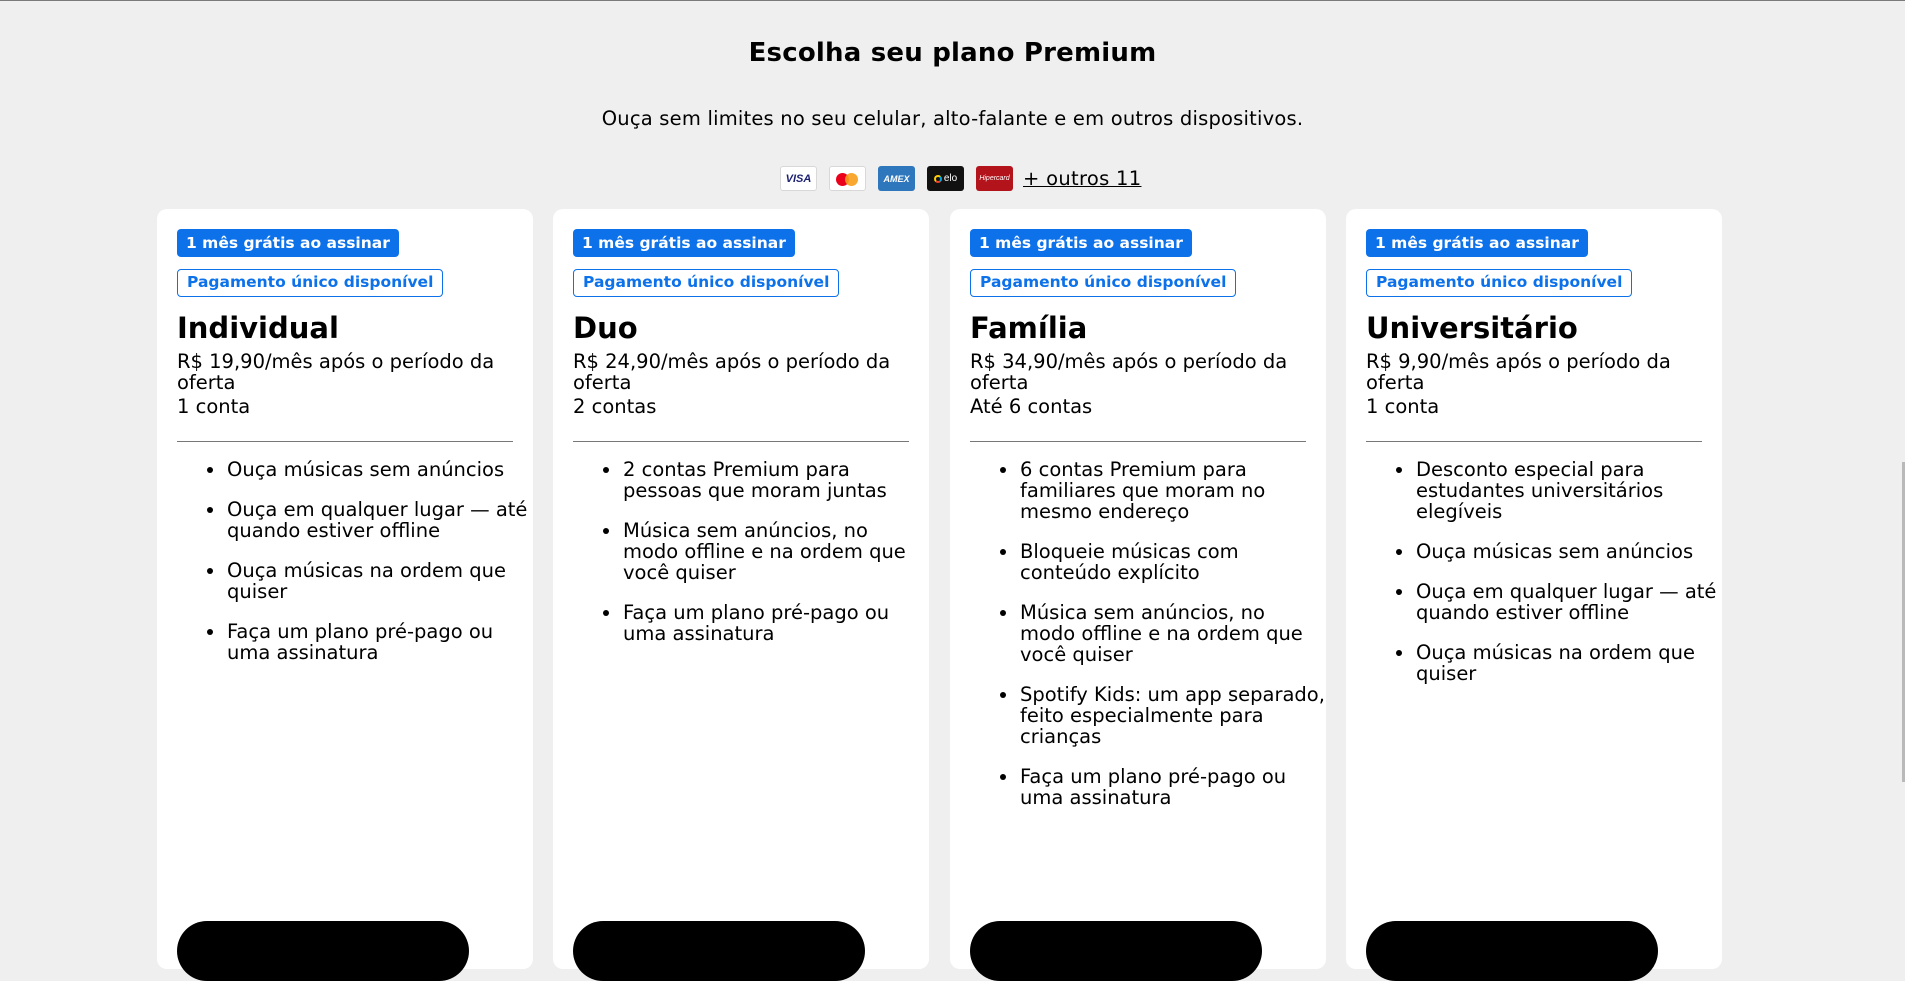 The width and height of the screenshot is (1905, 981). I want to click on plan-name: Família, so click(1029, 328).